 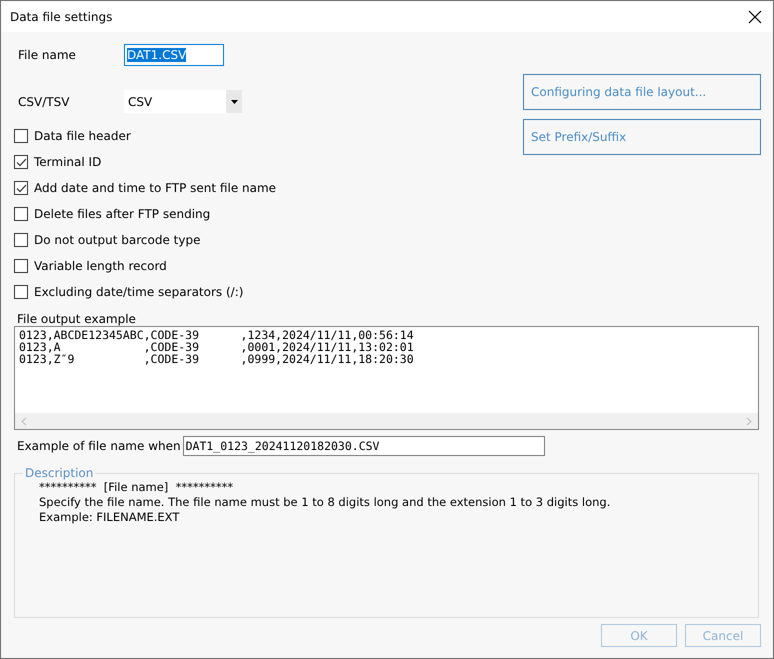 I want to click on checkbox-label: Terminal ID, so click(x=68, y=162).